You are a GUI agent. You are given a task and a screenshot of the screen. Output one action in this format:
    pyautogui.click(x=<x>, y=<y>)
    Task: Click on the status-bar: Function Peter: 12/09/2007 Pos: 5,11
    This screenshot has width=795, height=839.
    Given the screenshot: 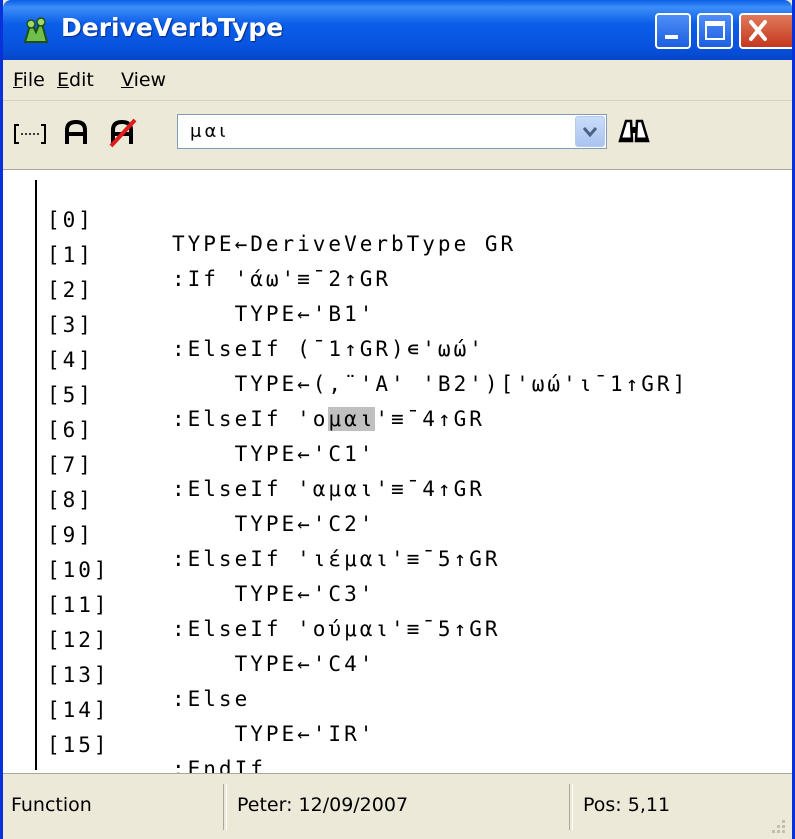 What is the action you would take?
    pyautogui.click(x=397, y=806)
    